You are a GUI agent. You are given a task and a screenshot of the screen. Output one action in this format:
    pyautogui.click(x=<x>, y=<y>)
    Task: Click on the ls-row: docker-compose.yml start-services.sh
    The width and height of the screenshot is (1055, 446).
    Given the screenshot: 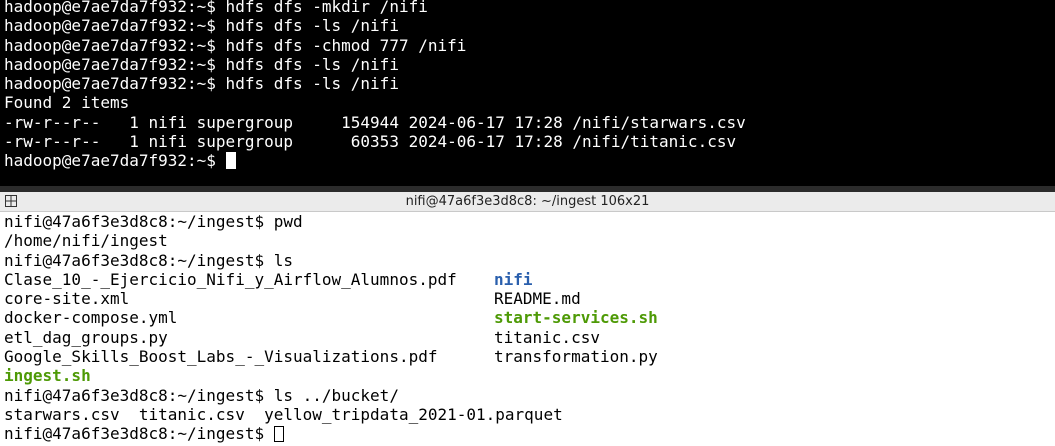 What is the action you would take?
    pyautogui.click(x=527, y=317)
    